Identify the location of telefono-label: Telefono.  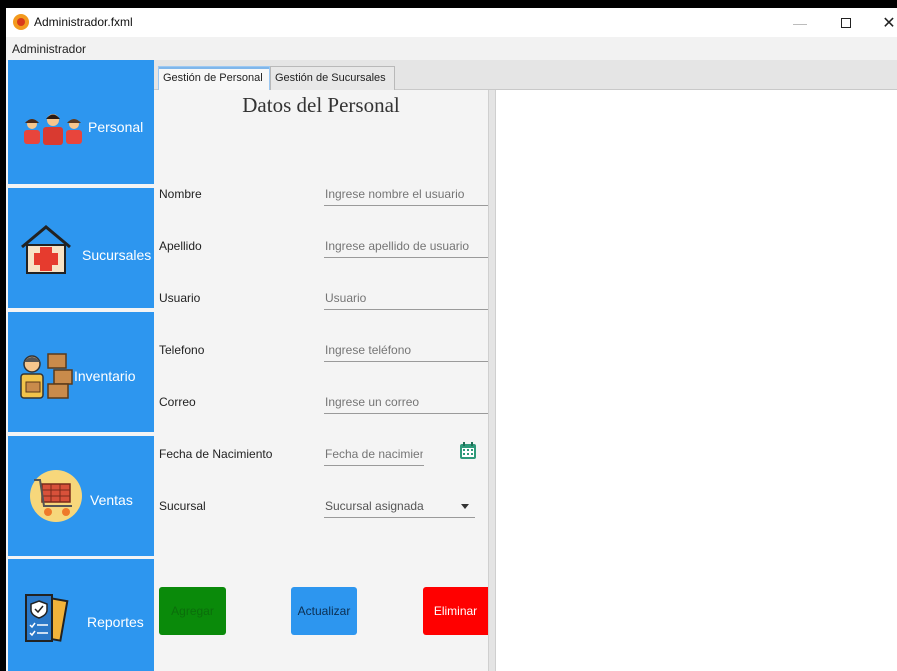
(182, 350).